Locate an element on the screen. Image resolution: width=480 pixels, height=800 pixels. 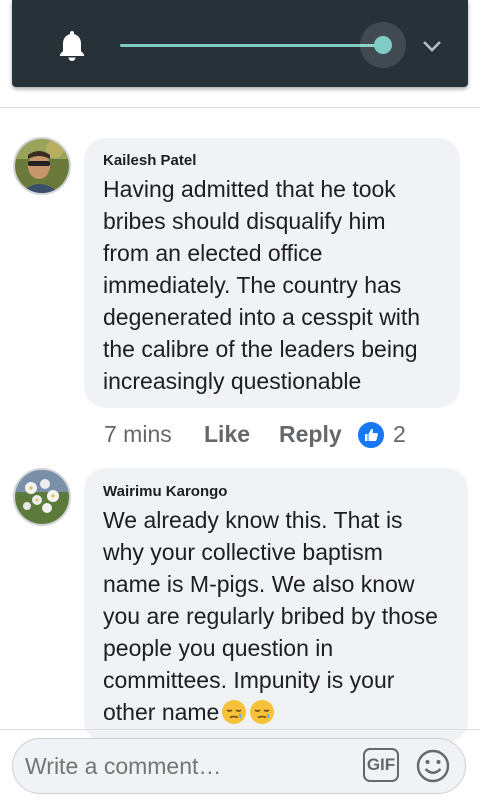
comment-text-line: We already know this. That is is located at coordinates (253, 520).